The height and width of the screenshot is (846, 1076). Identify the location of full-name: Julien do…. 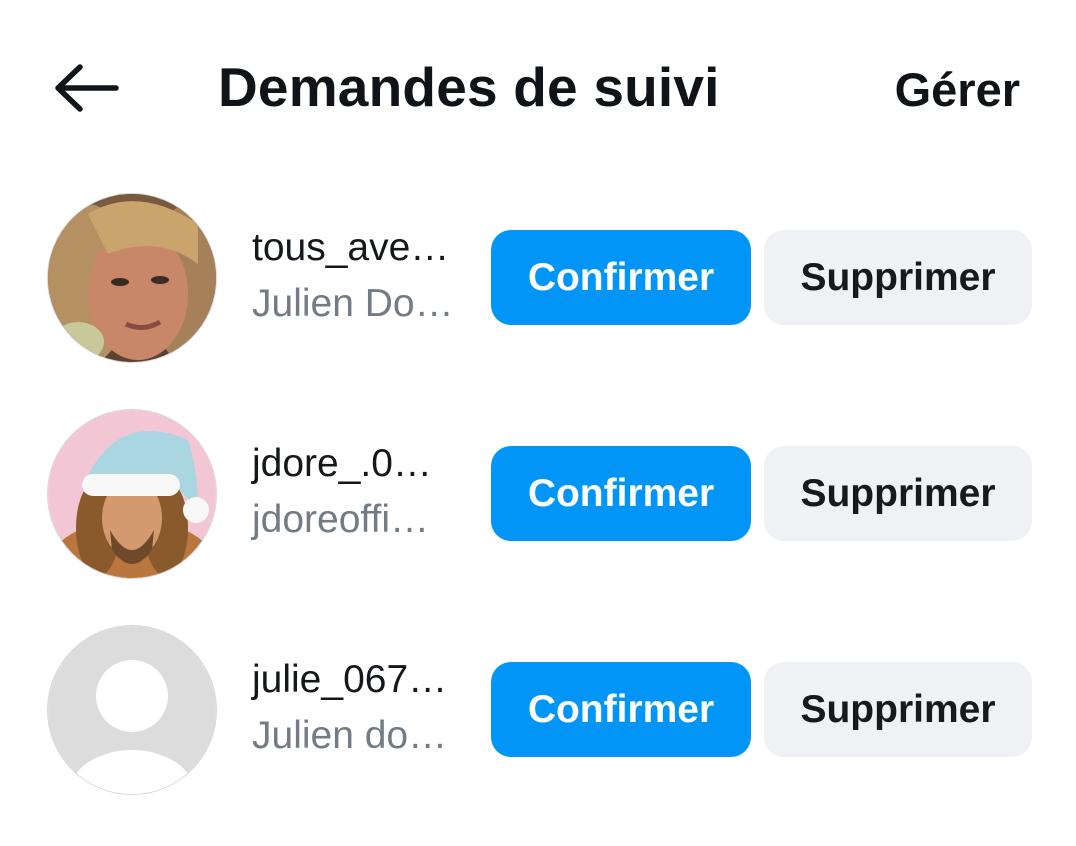
(350, 735).